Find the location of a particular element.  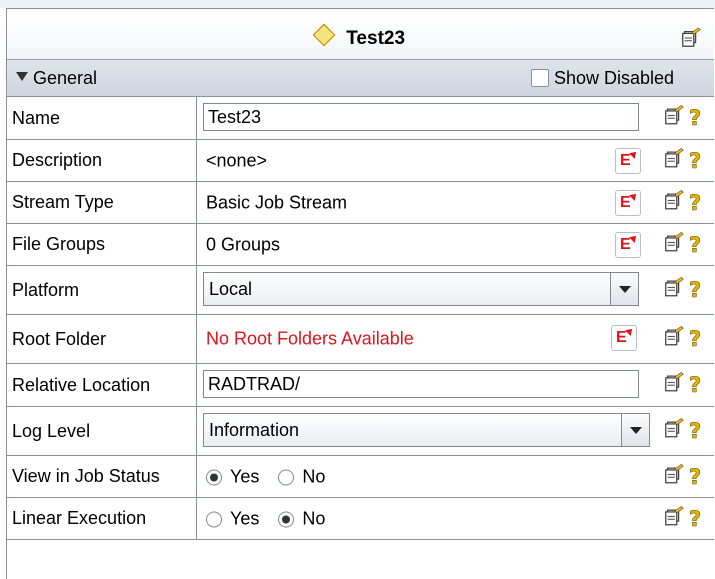

section-label: General is located at coordinates (65, 78).